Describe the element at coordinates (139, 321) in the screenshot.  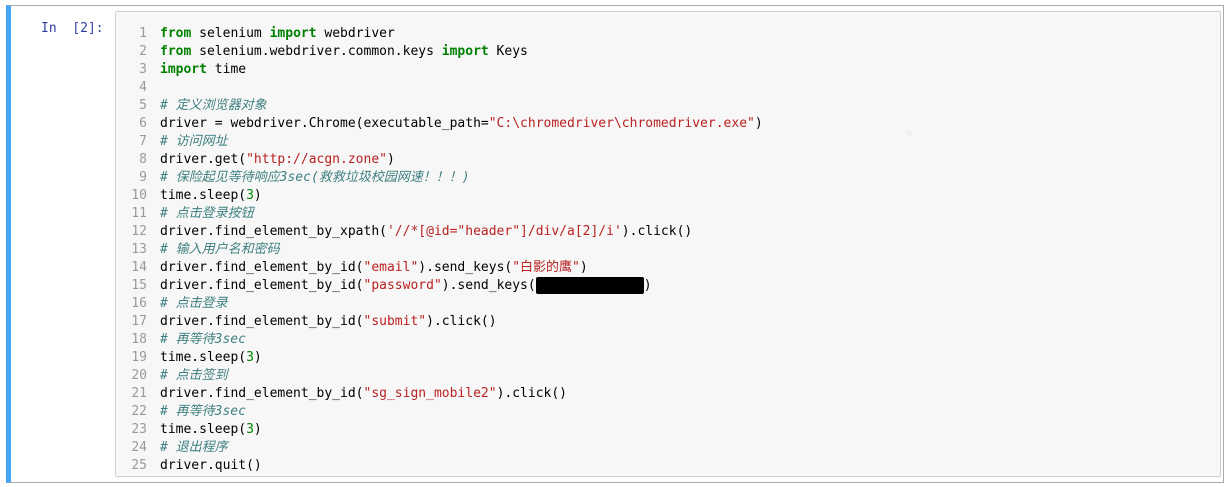
I see `line-number: 17` at that location.